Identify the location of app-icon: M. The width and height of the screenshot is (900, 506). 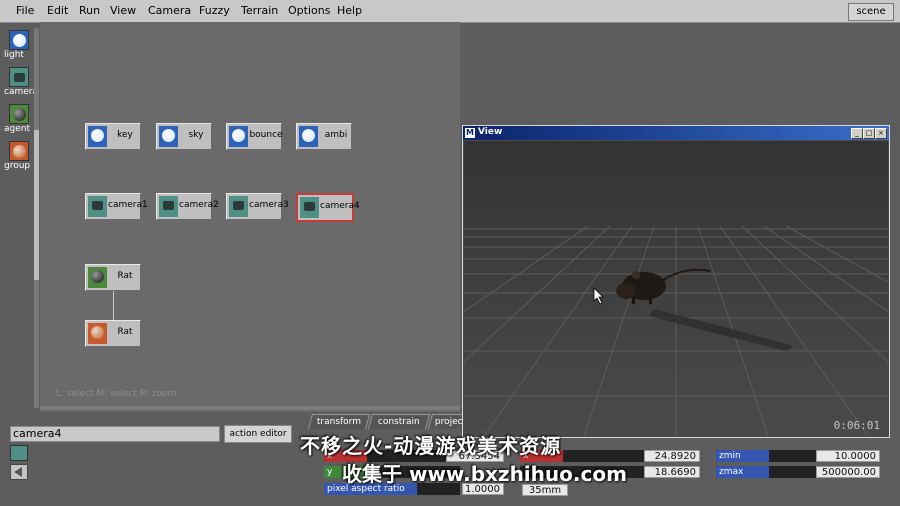
(470, 133).